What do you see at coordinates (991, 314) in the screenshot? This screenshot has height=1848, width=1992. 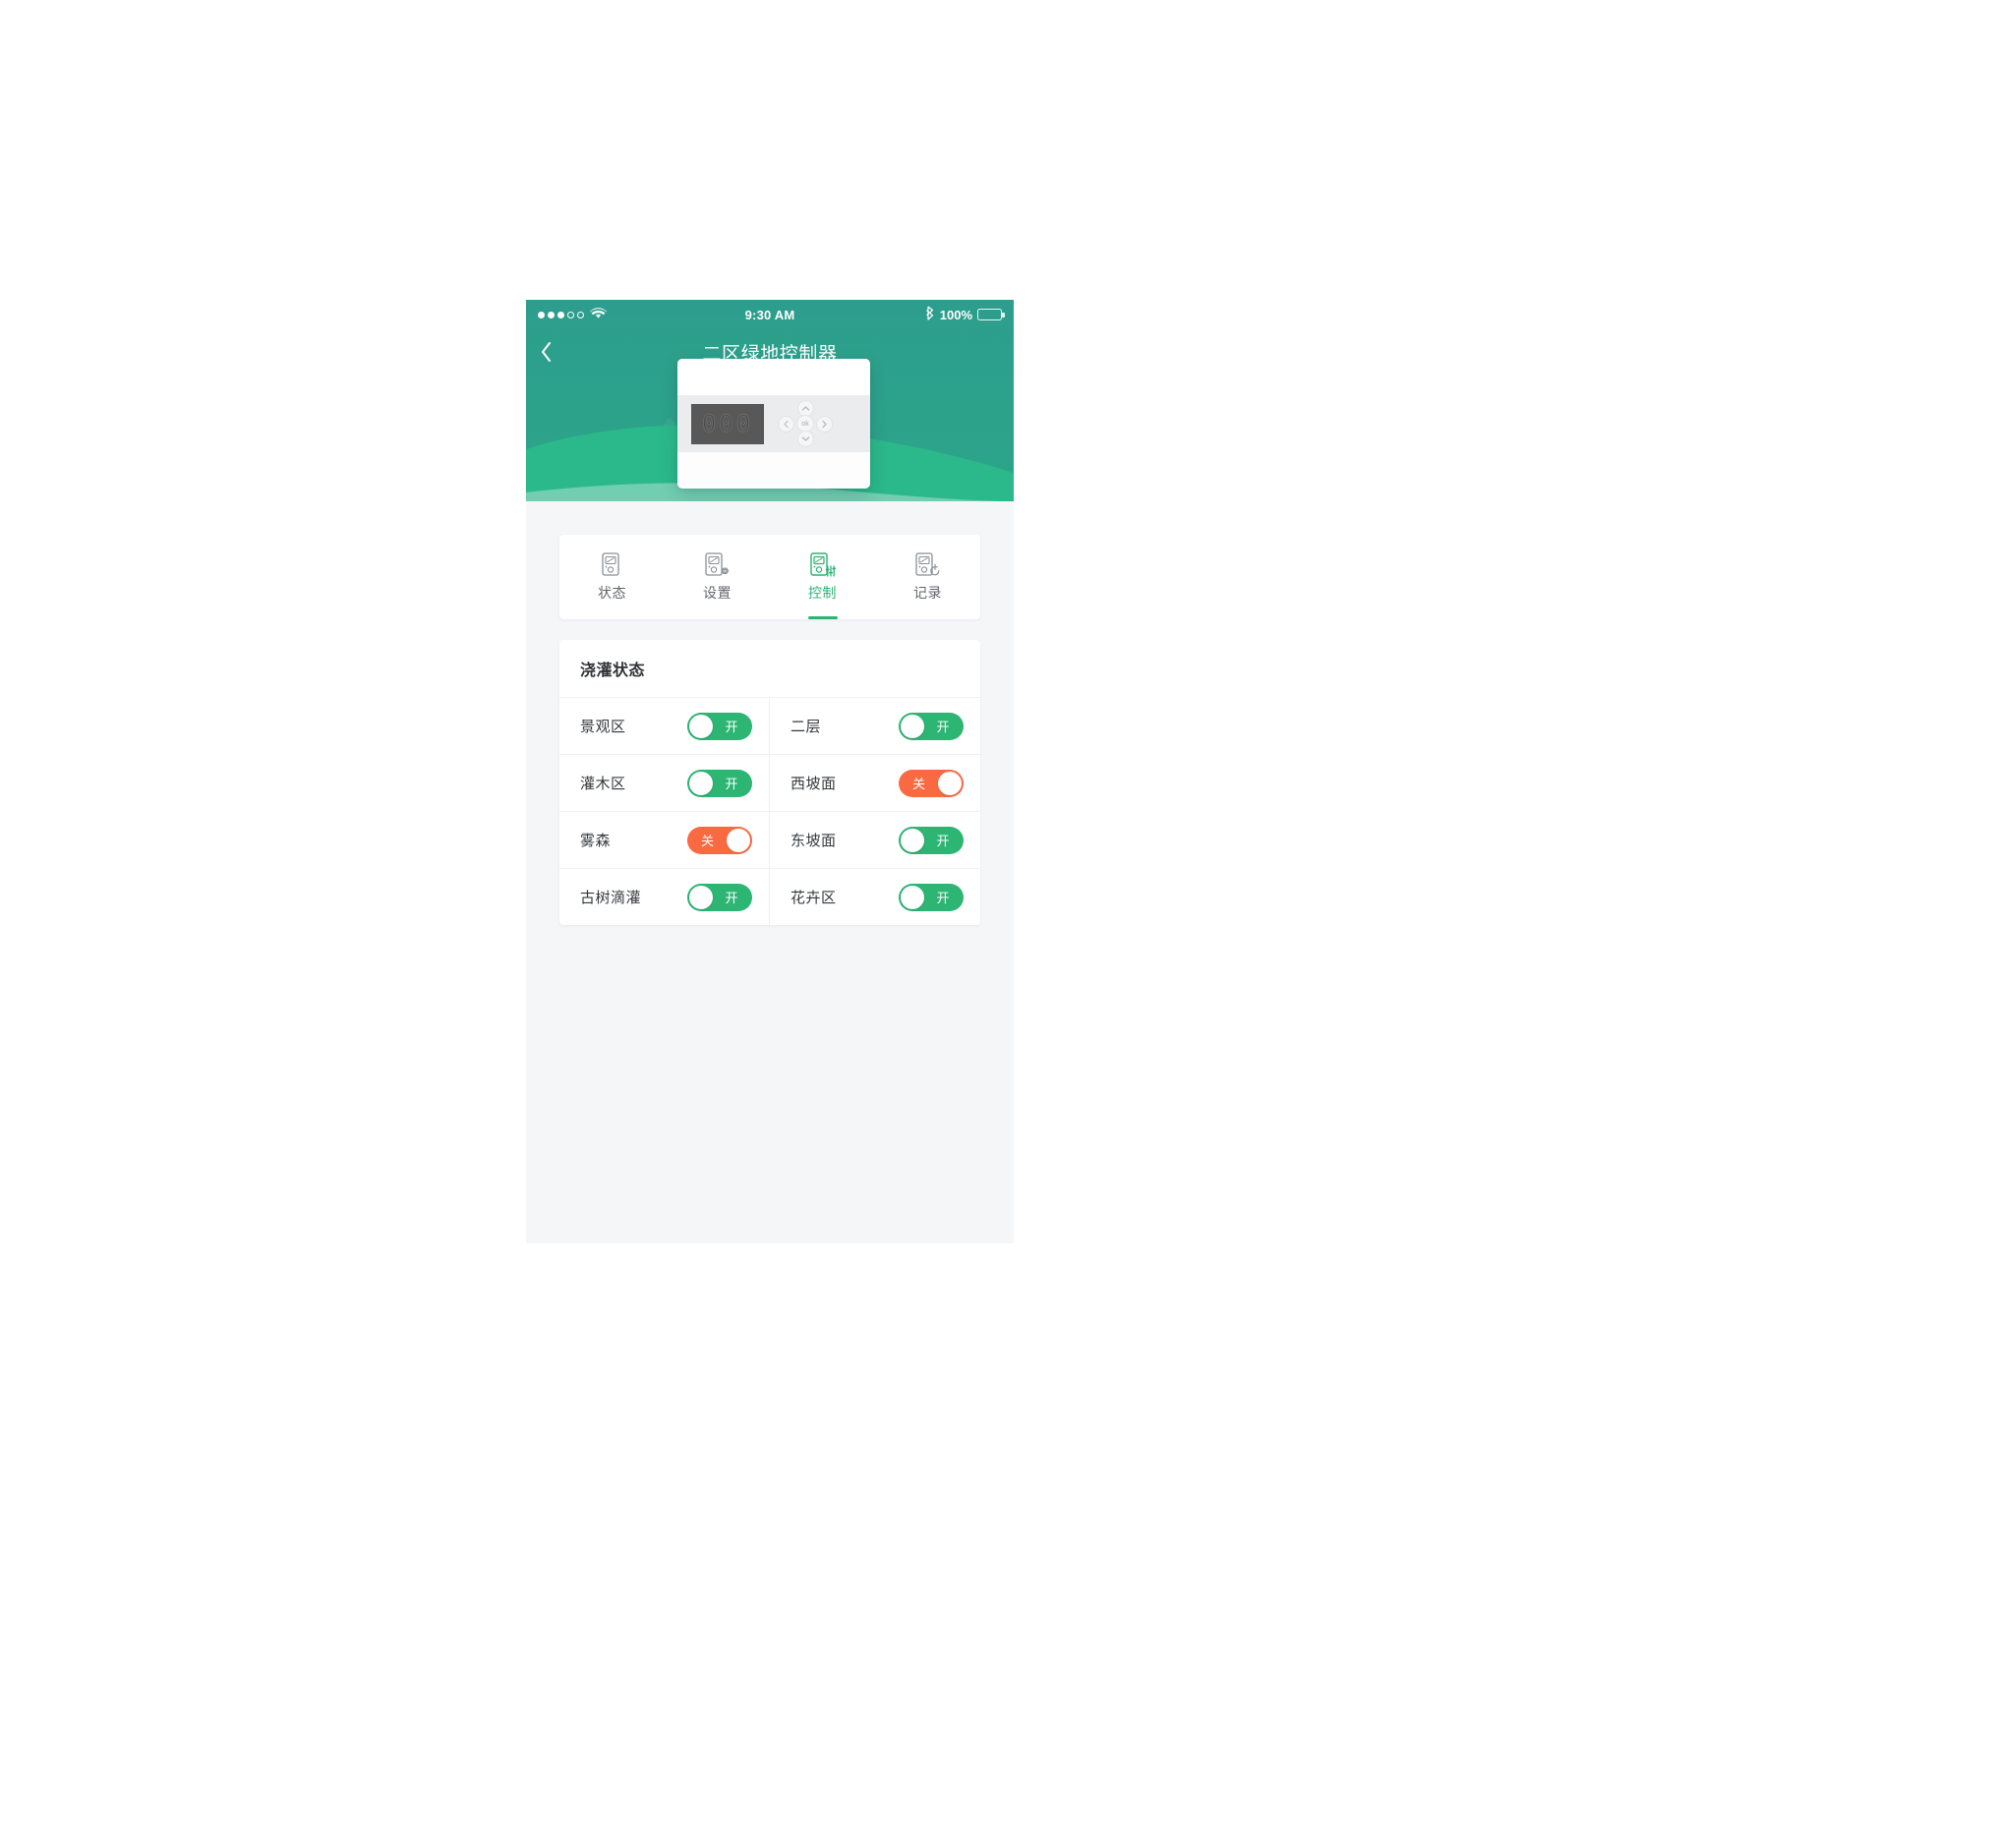 I see `battery-full-icon` at bounding box center [991, 314].